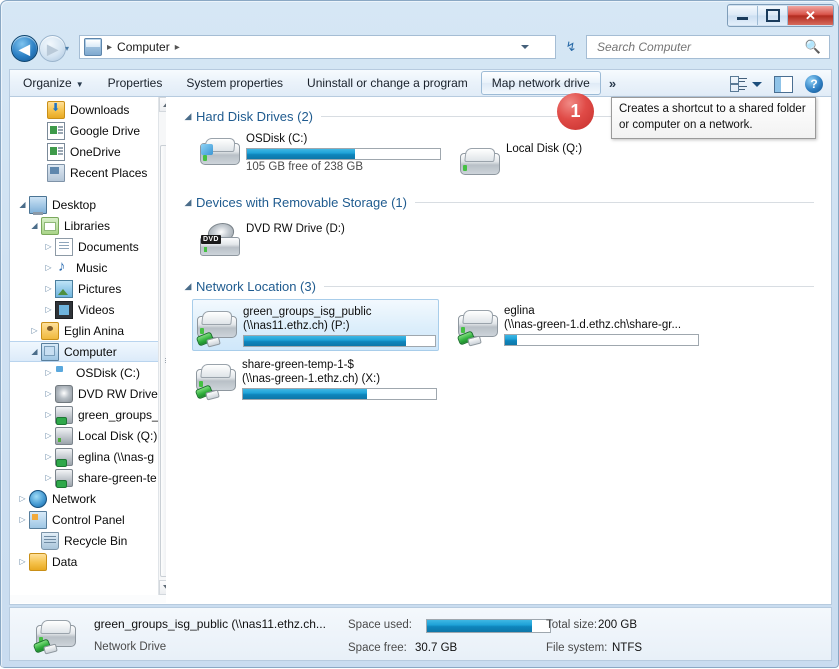 The width and height of the screenshot is (839, 669). Describe the element at coordinates (85, 204) in the screenshot. I see `sidebar-item-desktop: ◢ Desktop` at that location.